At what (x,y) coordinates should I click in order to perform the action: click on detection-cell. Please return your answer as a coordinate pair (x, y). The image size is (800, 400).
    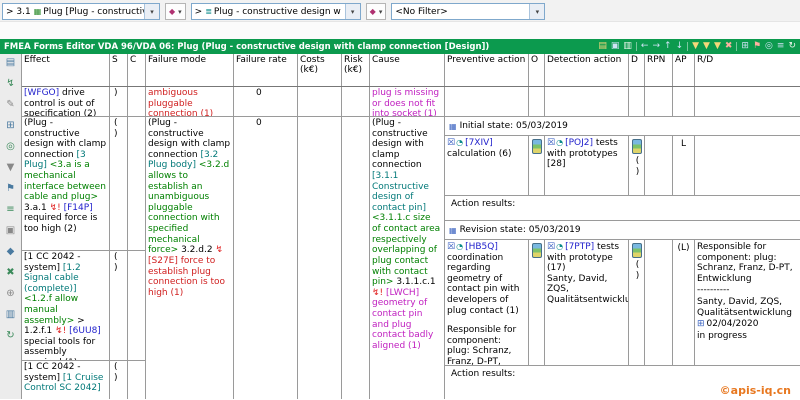
    Looking at the image, I should click on (637, 101).